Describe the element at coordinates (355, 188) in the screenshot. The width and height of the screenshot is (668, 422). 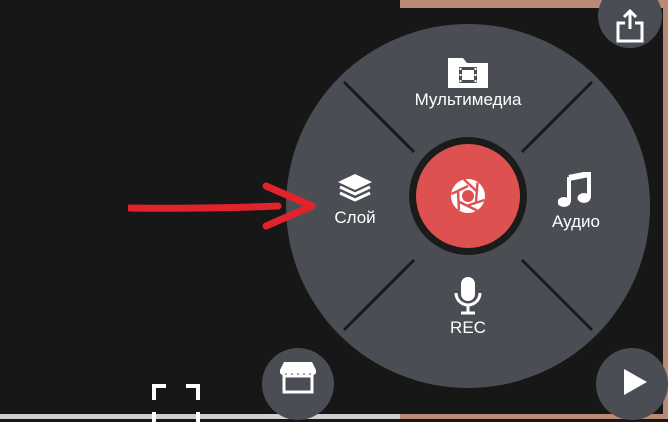
I see `layers-icon` at that location.